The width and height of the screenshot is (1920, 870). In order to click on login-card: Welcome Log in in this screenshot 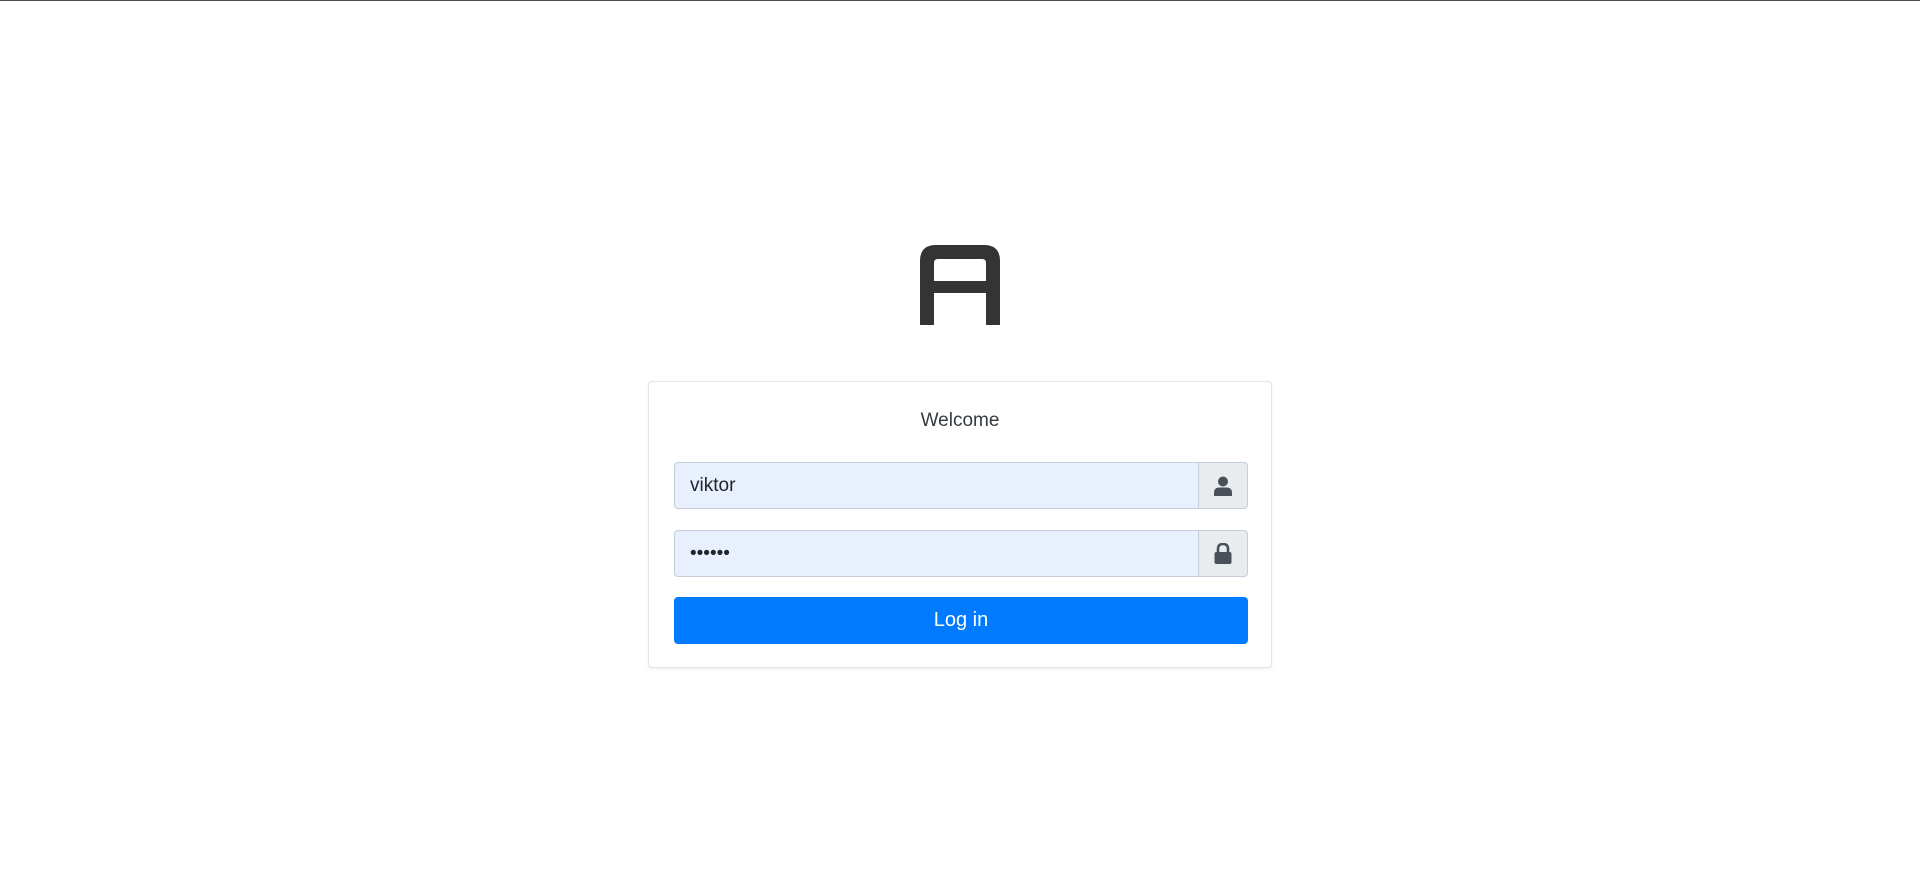, I will do `click(960, 524)`.